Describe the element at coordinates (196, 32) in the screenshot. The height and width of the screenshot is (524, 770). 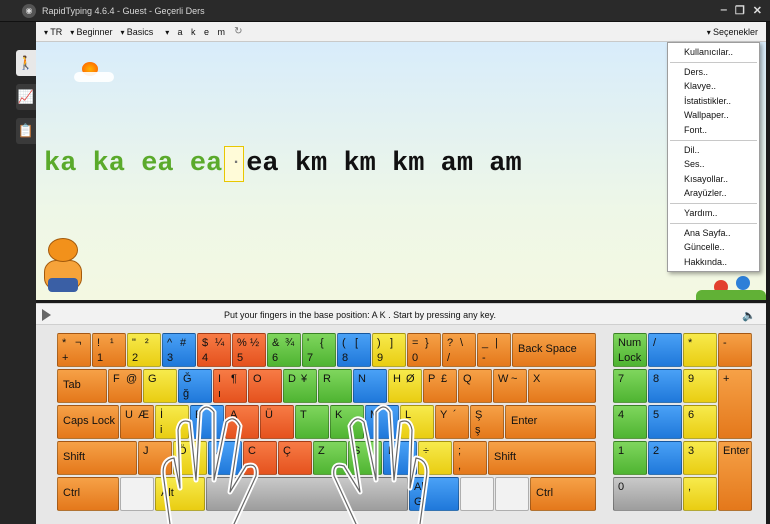
I see `lesson-letters-dropdown: a k e m` at that location.